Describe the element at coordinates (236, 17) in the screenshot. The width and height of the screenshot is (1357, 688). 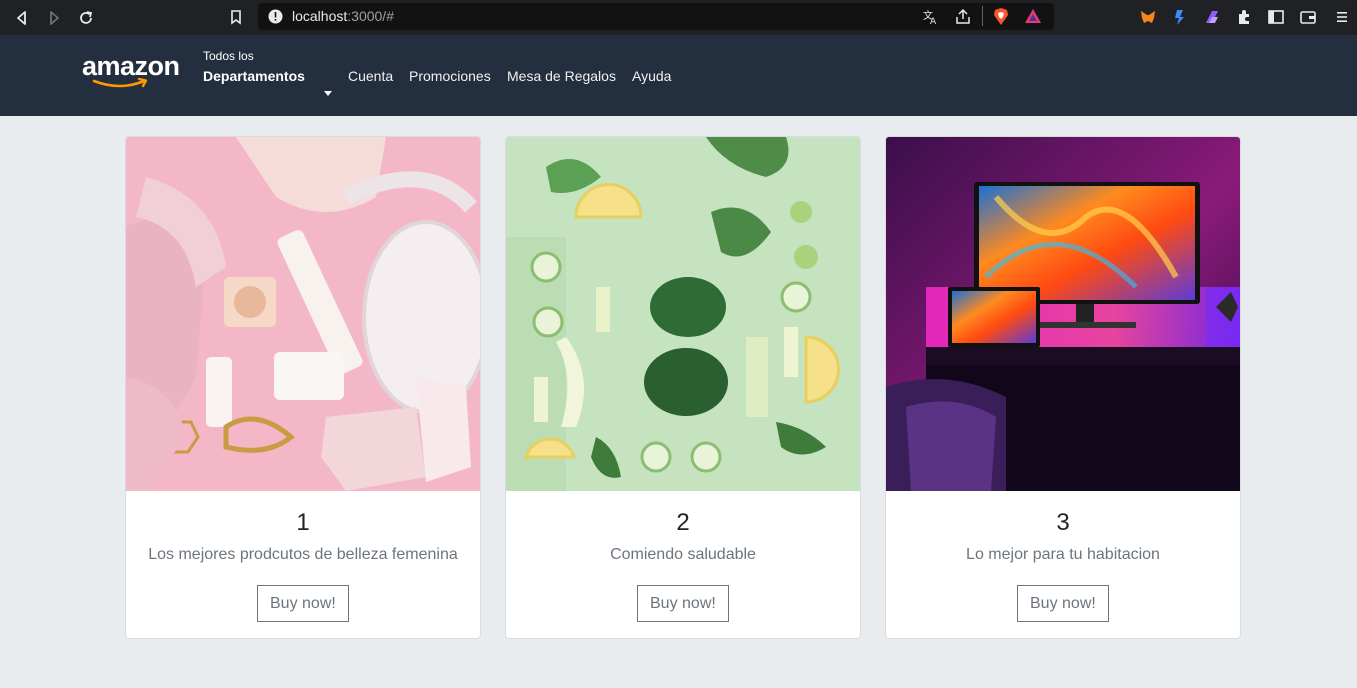
I see `bookmark-icon` at that location.